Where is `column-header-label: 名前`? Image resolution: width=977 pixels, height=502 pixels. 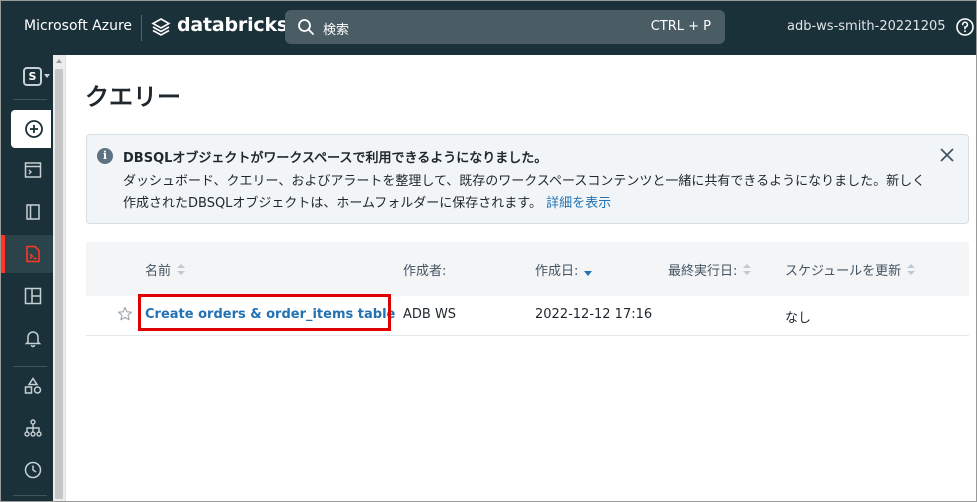
column-header-label: 名前 is located at coordinates (158, 271).